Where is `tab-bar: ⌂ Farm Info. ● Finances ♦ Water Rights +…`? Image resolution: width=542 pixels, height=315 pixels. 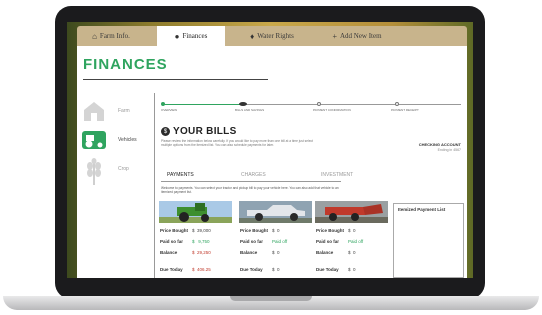
tab-bar: ⌂ Farm Info. ● Finances ♦ Water Rights +… is located at coordinates (272, 36).